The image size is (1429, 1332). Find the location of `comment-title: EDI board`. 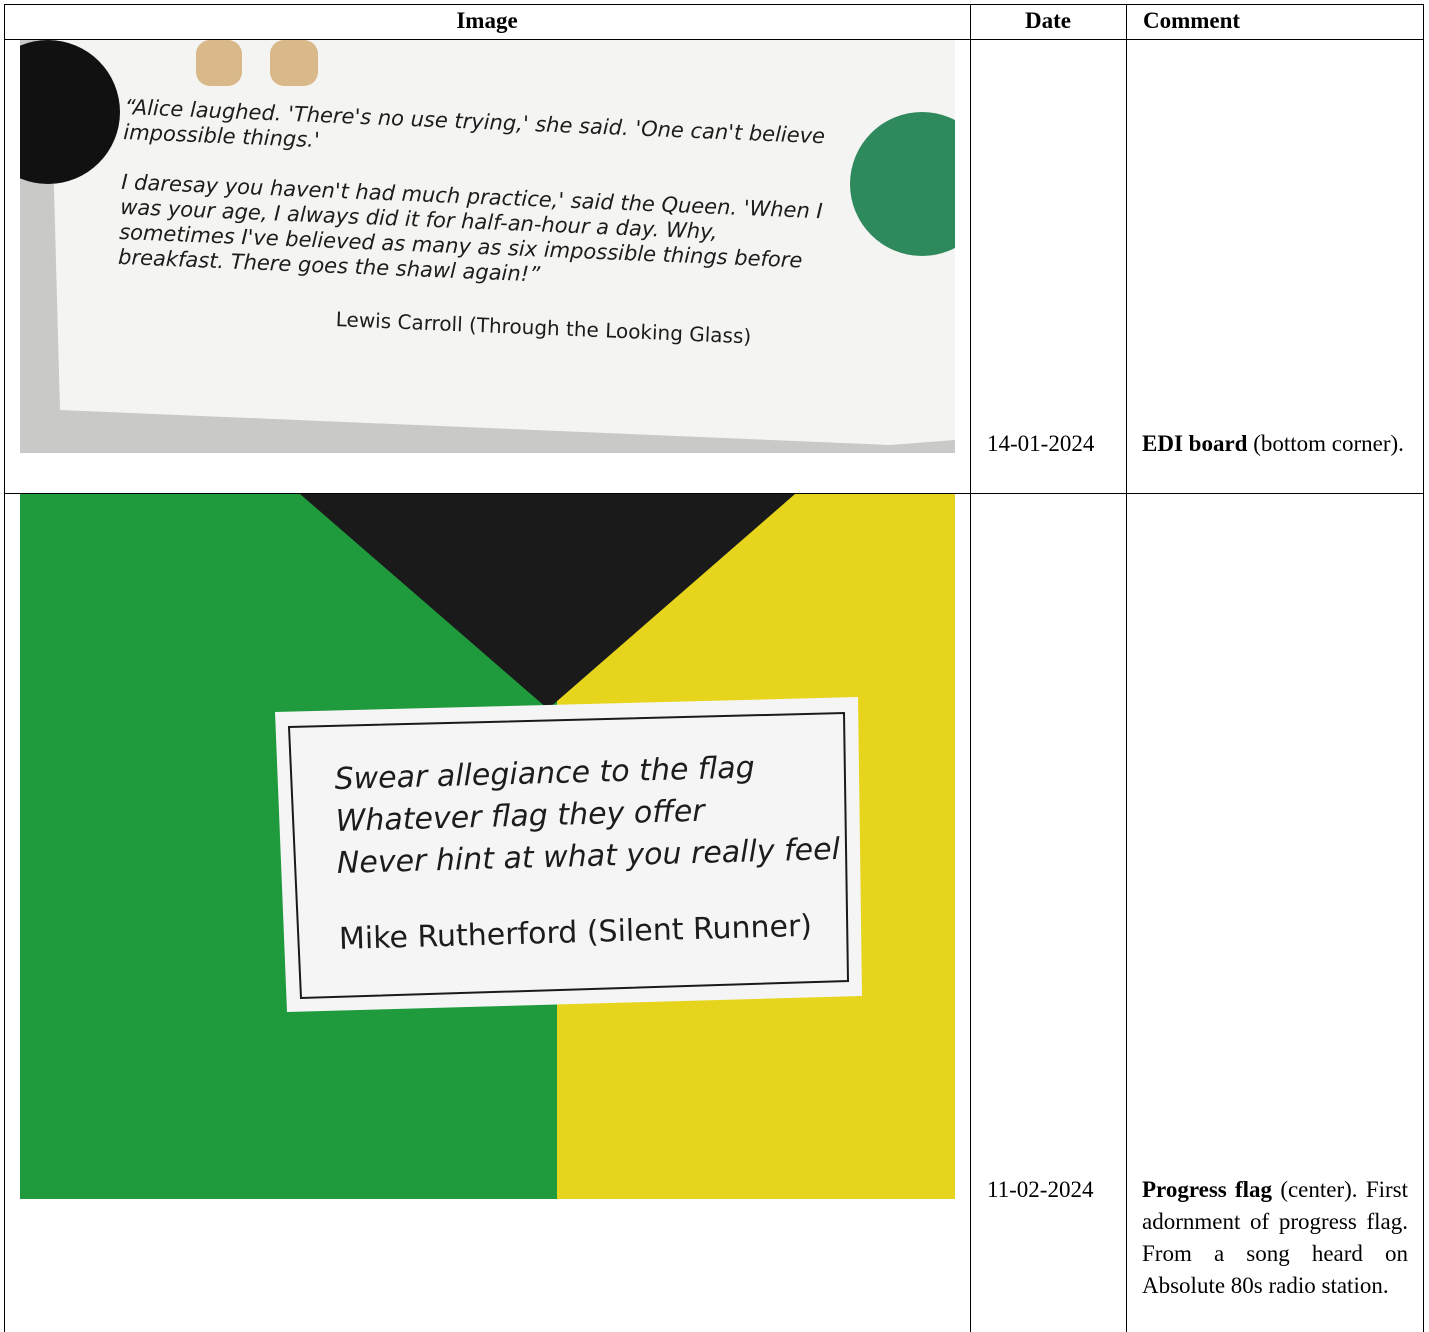

comment-title: EDI board is located at coordinates (1195, 443).